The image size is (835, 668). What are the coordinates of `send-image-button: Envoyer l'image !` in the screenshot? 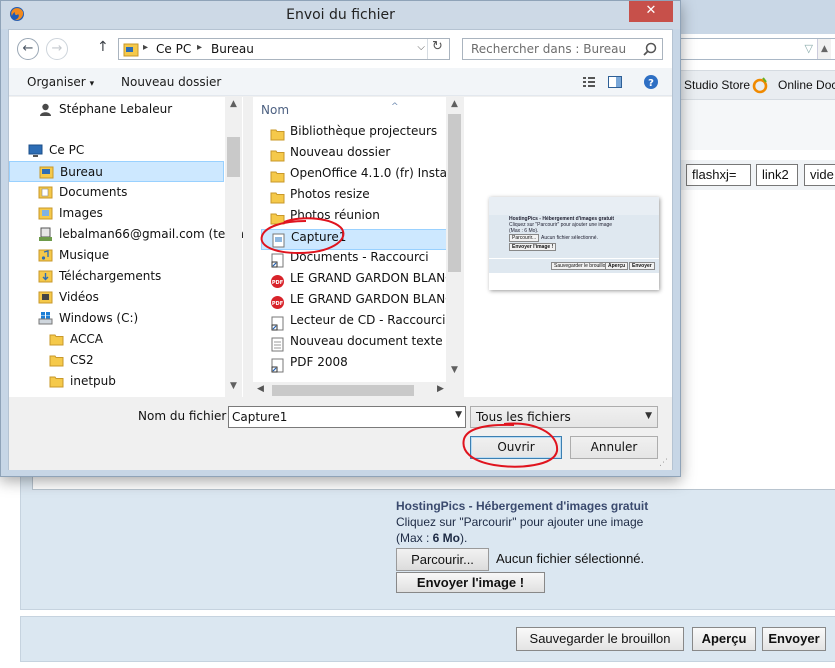 It's located at (470, 582).